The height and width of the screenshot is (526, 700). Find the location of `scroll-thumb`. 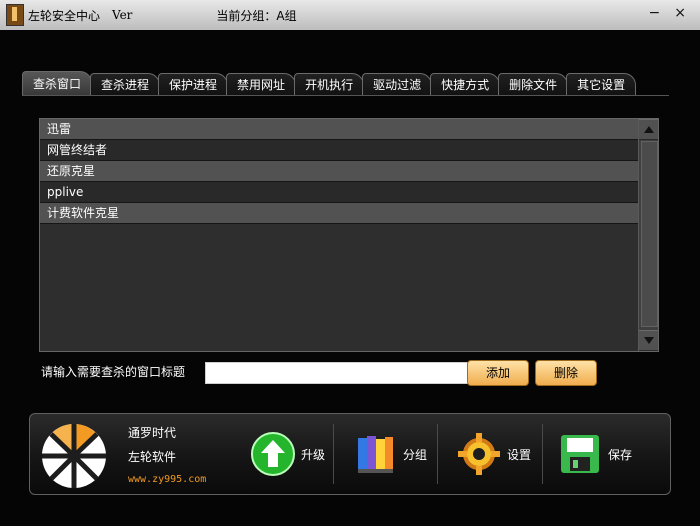

scroll-thumb is located at coordinates (649, 234).